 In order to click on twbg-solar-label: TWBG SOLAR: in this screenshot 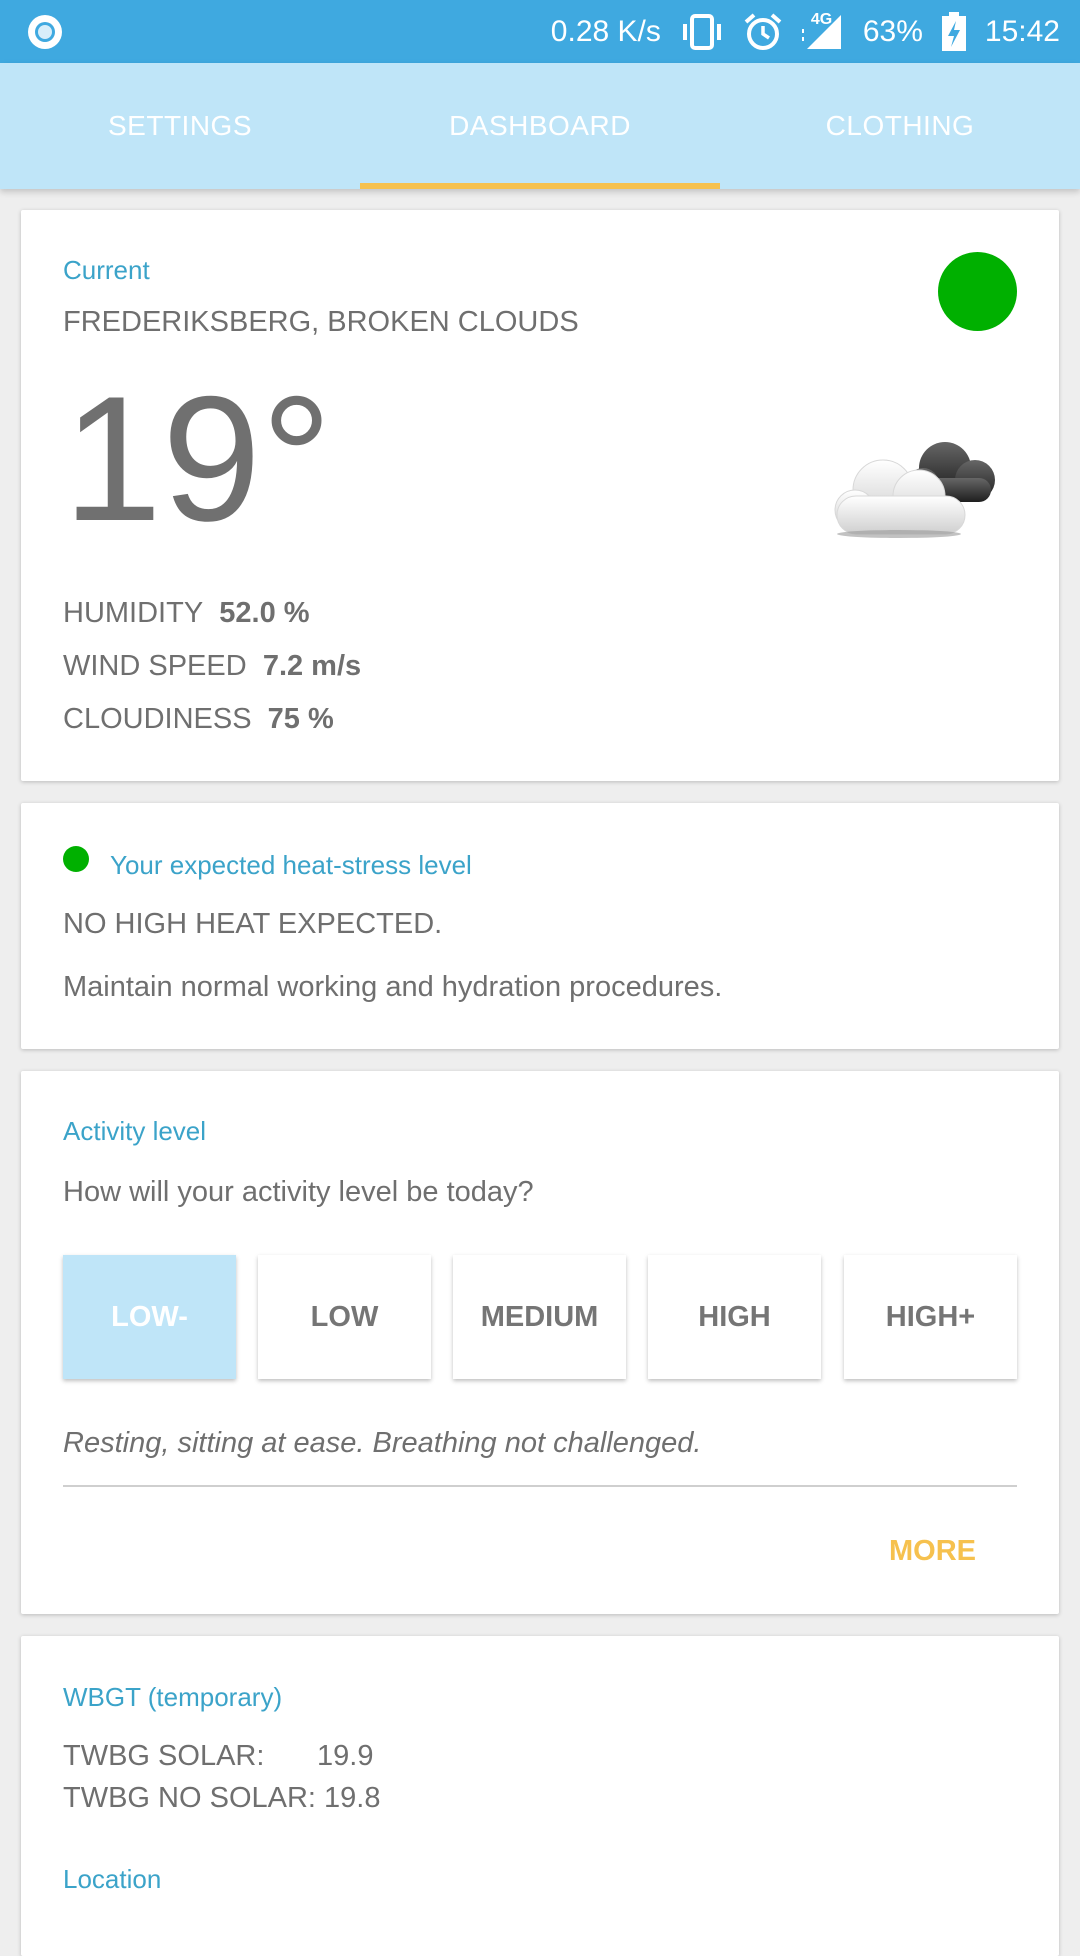, I will do `click(164, 1756)`.